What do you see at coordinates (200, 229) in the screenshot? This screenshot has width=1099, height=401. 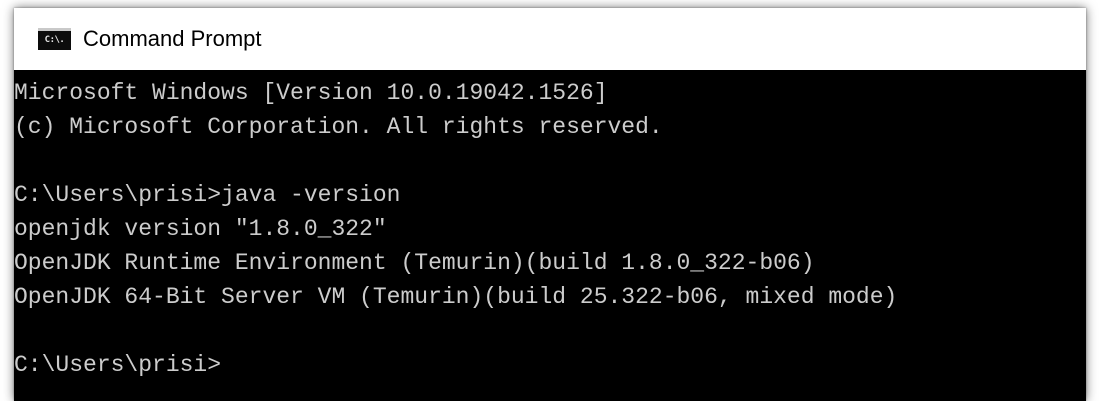 I see `console-line: openjdk version "1.8.0_322"` at bounding box center [200, 229].